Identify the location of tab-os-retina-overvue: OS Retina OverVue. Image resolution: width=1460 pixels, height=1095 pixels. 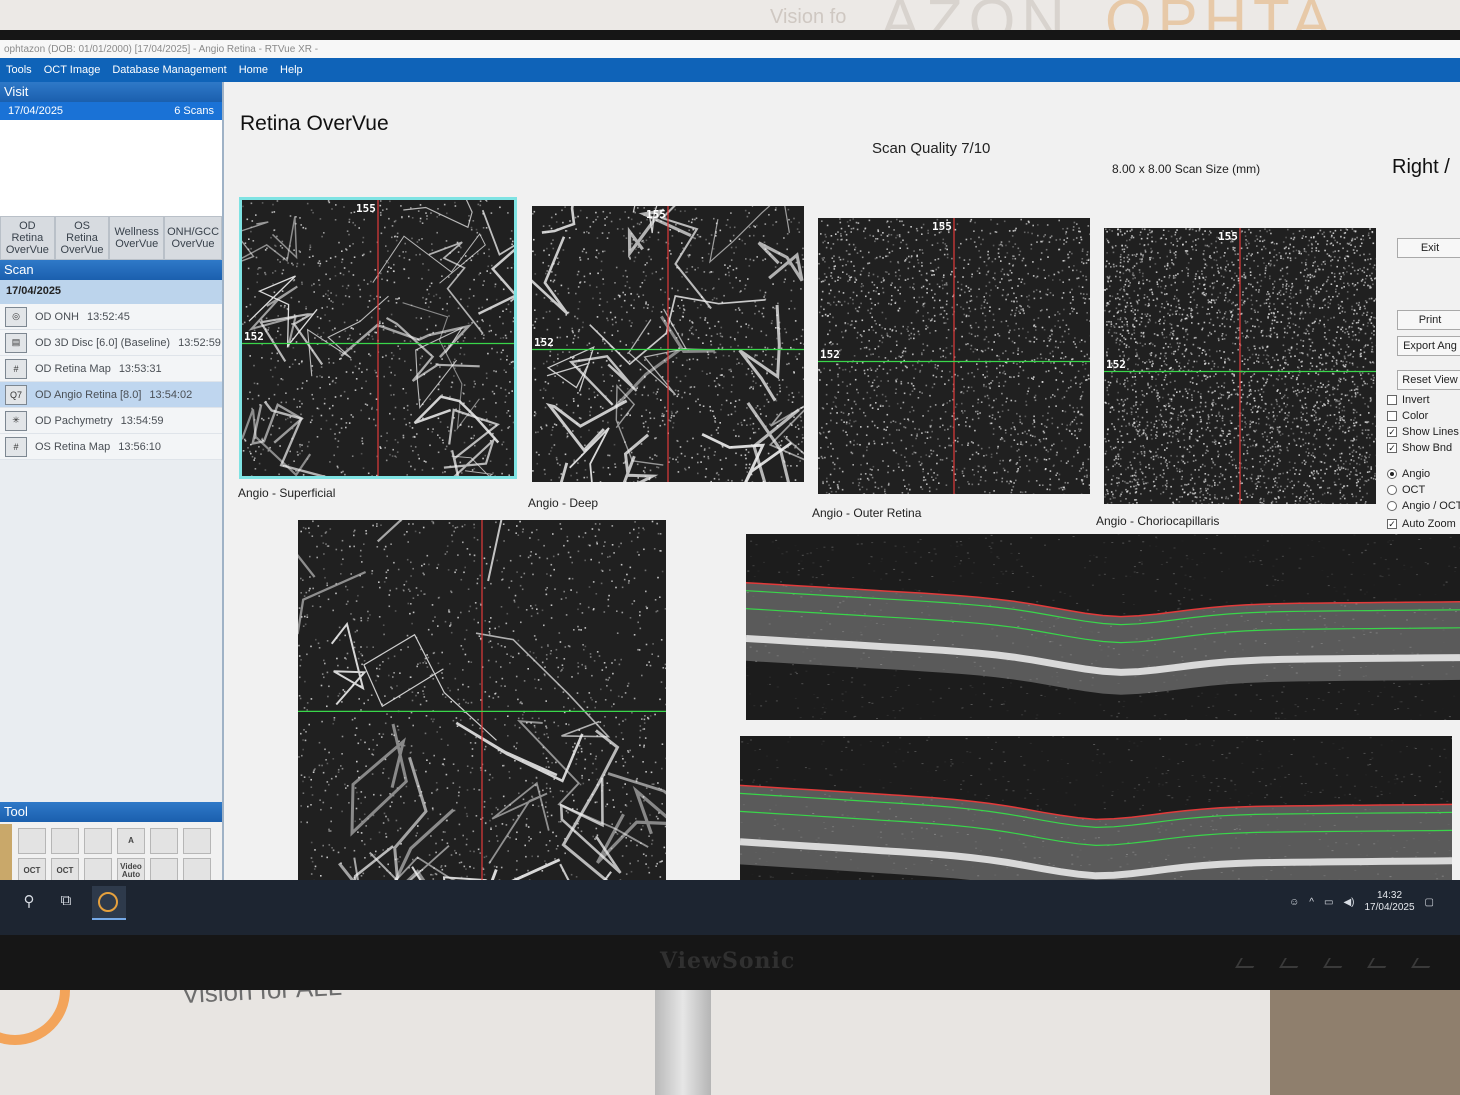
(82, 238).